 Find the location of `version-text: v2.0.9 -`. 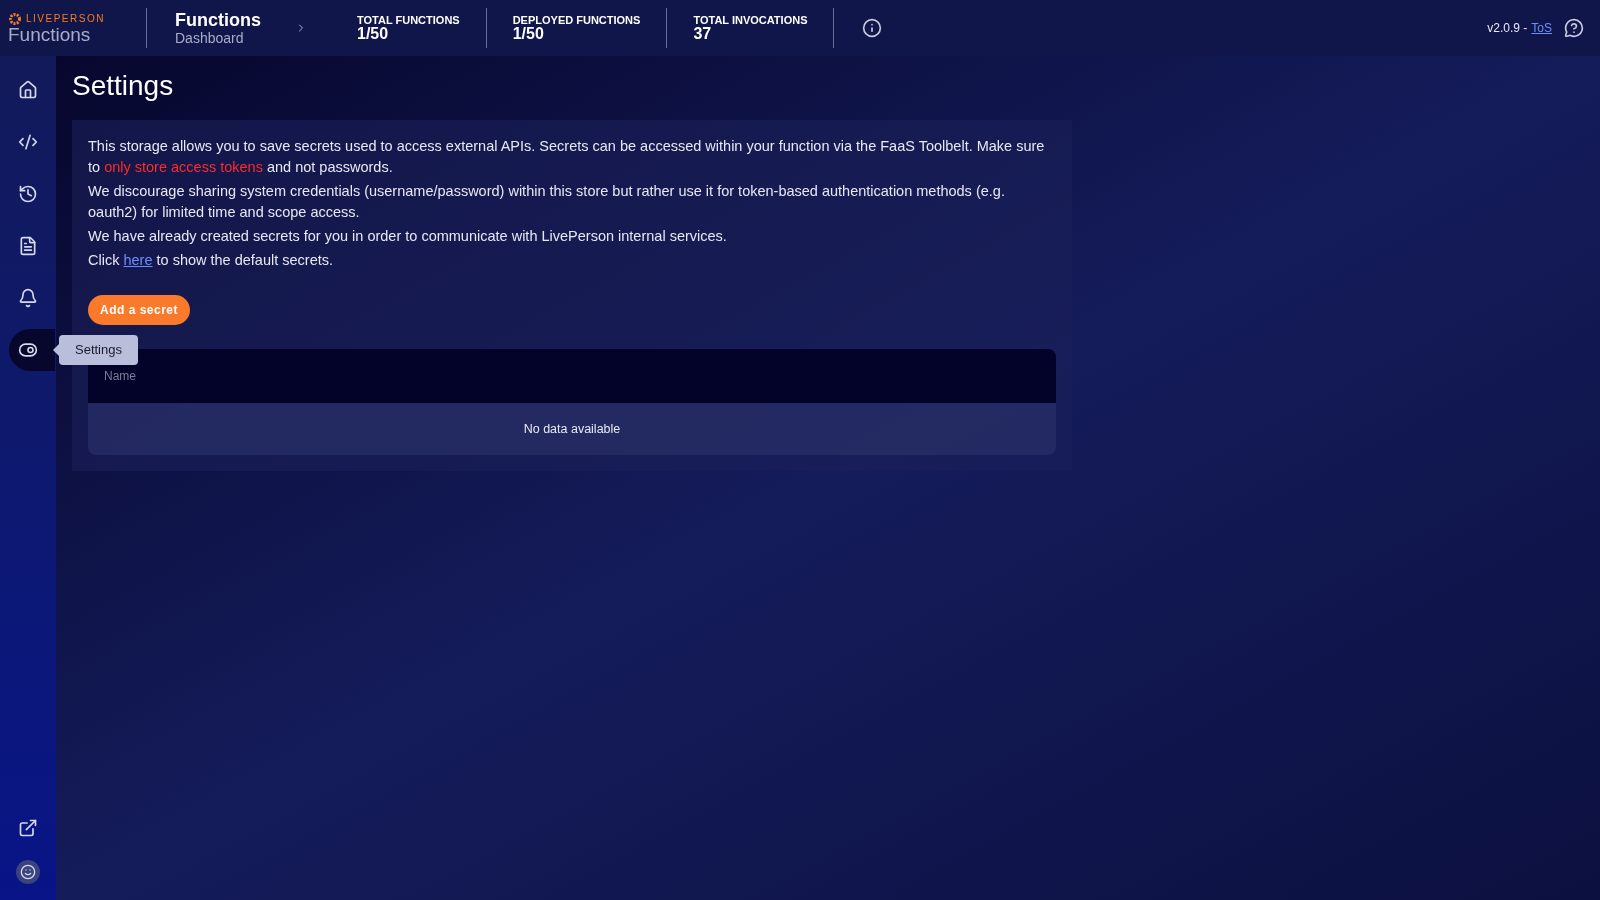

version-text: v2.0.9 - is located at coordinates (1507, 28).